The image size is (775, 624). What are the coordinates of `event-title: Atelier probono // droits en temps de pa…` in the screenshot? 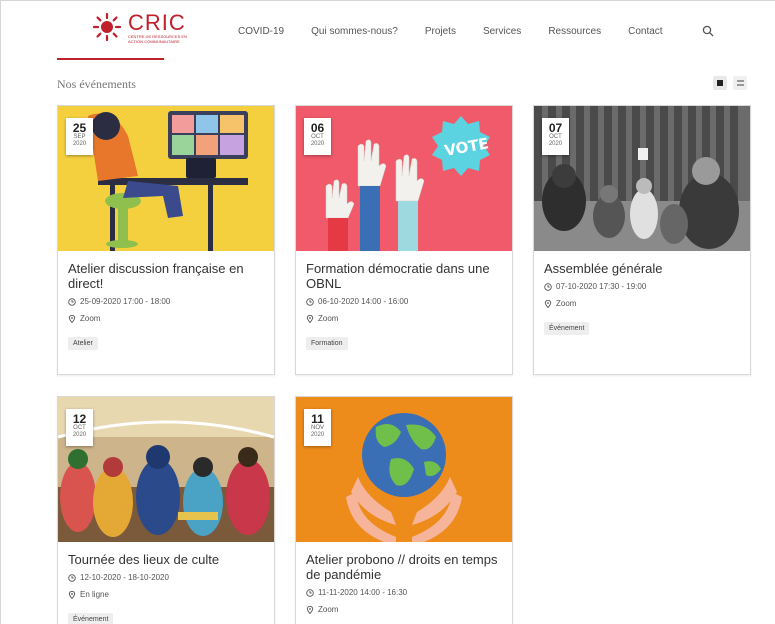 It's located at (406, 567).